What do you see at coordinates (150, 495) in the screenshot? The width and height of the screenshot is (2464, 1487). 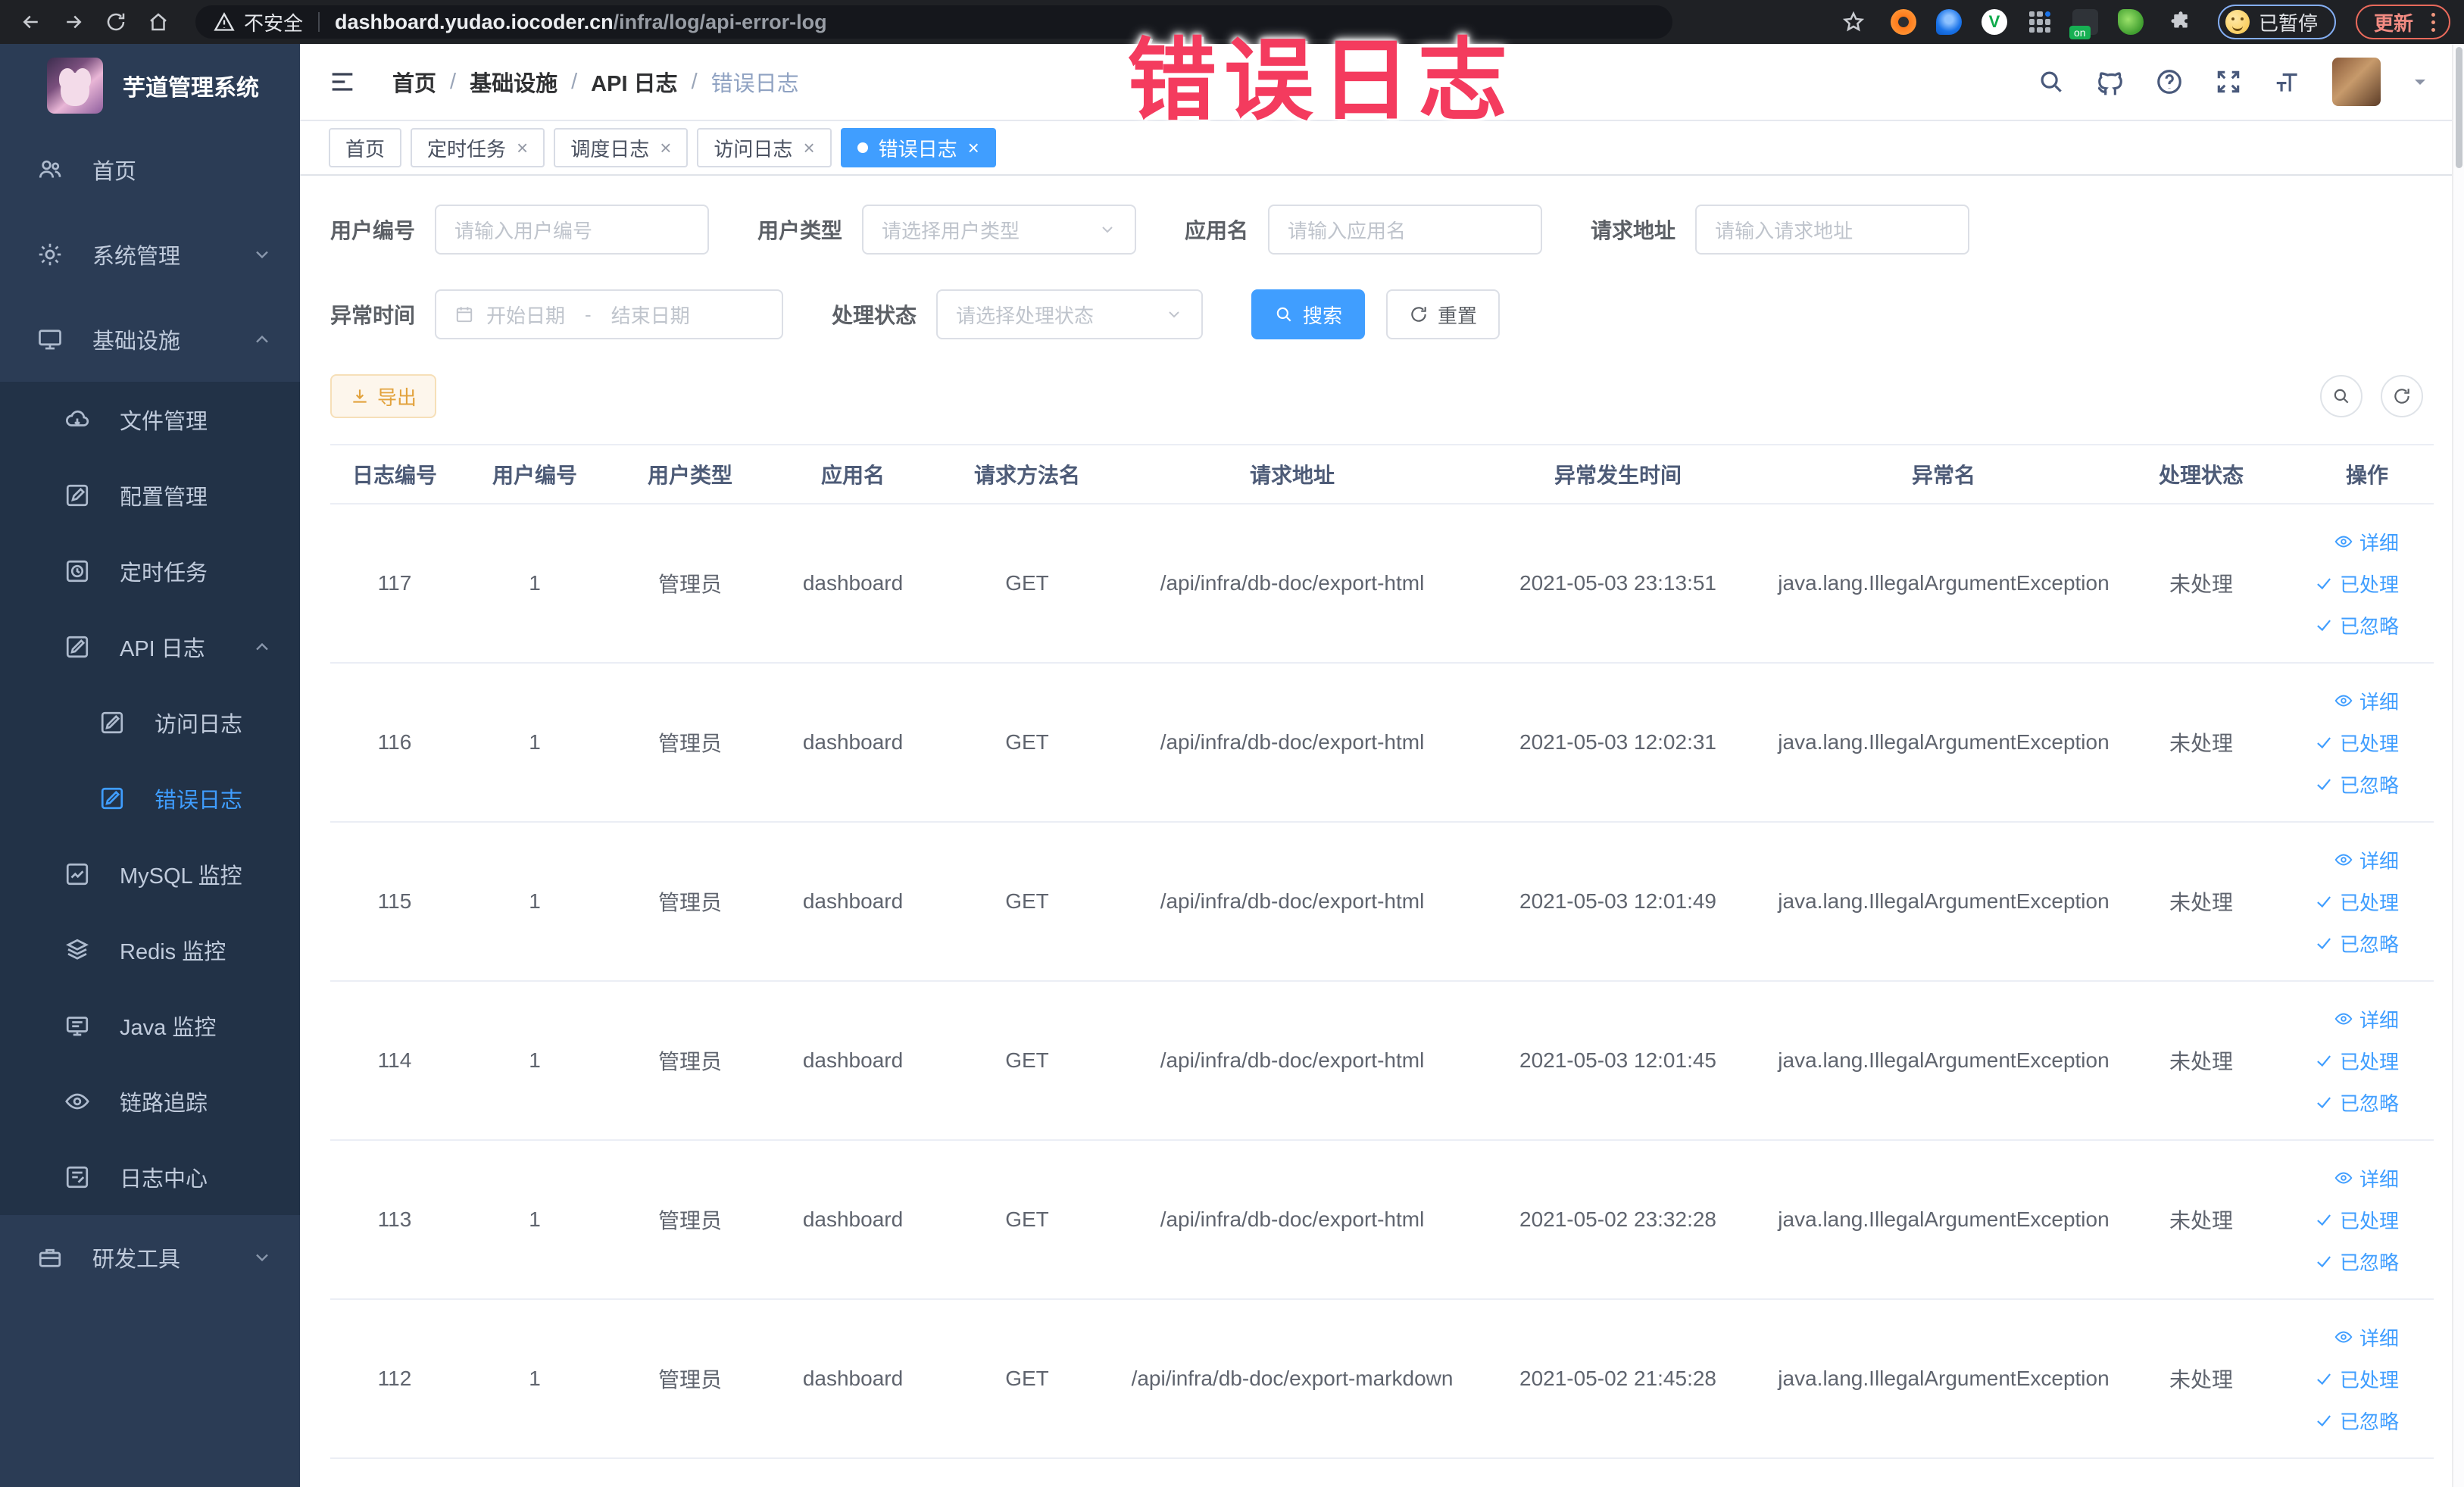 I see `sidebar-item-config-manage: 配置管理` at bounding box center [150, 495].